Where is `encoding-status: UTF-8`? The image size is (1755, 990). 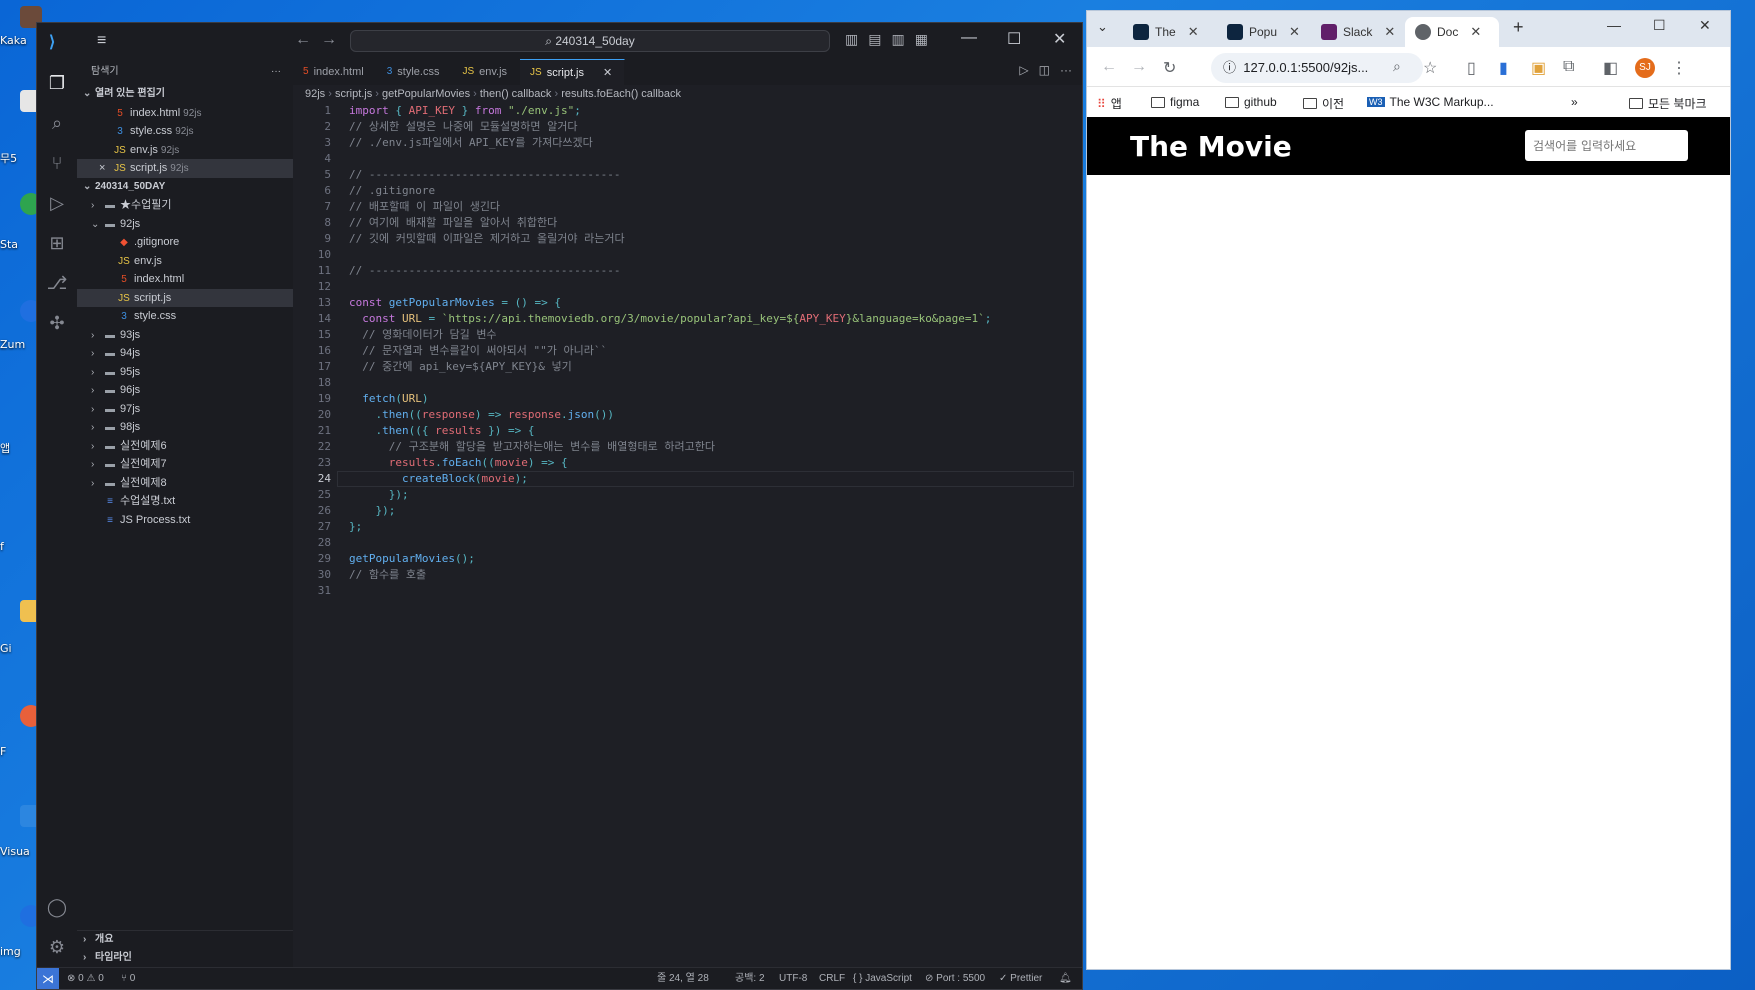
encoding-status: UTF-8 is located at coordinates (793, 979).